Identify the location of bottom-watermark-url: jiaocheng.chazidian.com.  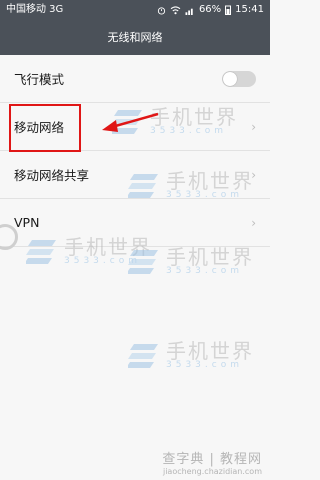
(212, 471).